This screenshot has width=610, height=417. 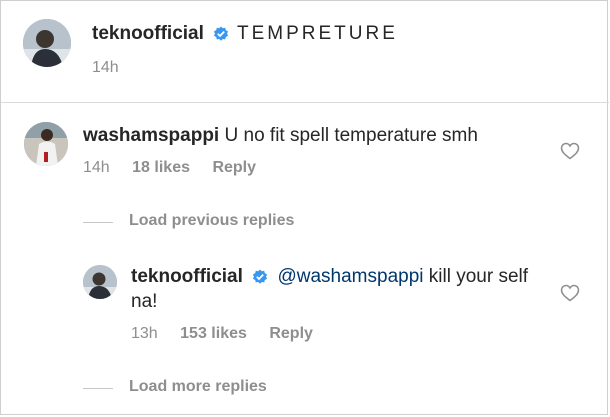 I want to click on reply-username: teknoofficial, so click(x=187, y=276).